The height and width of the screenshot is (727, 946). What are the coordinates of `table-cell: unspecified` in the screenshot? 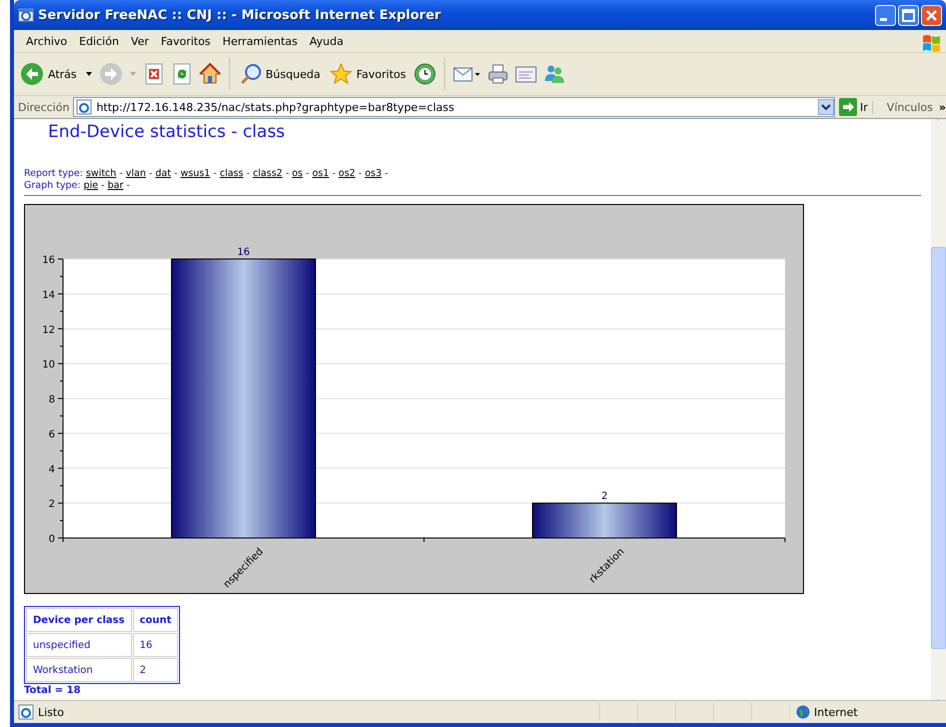 It's located at (79, 645).